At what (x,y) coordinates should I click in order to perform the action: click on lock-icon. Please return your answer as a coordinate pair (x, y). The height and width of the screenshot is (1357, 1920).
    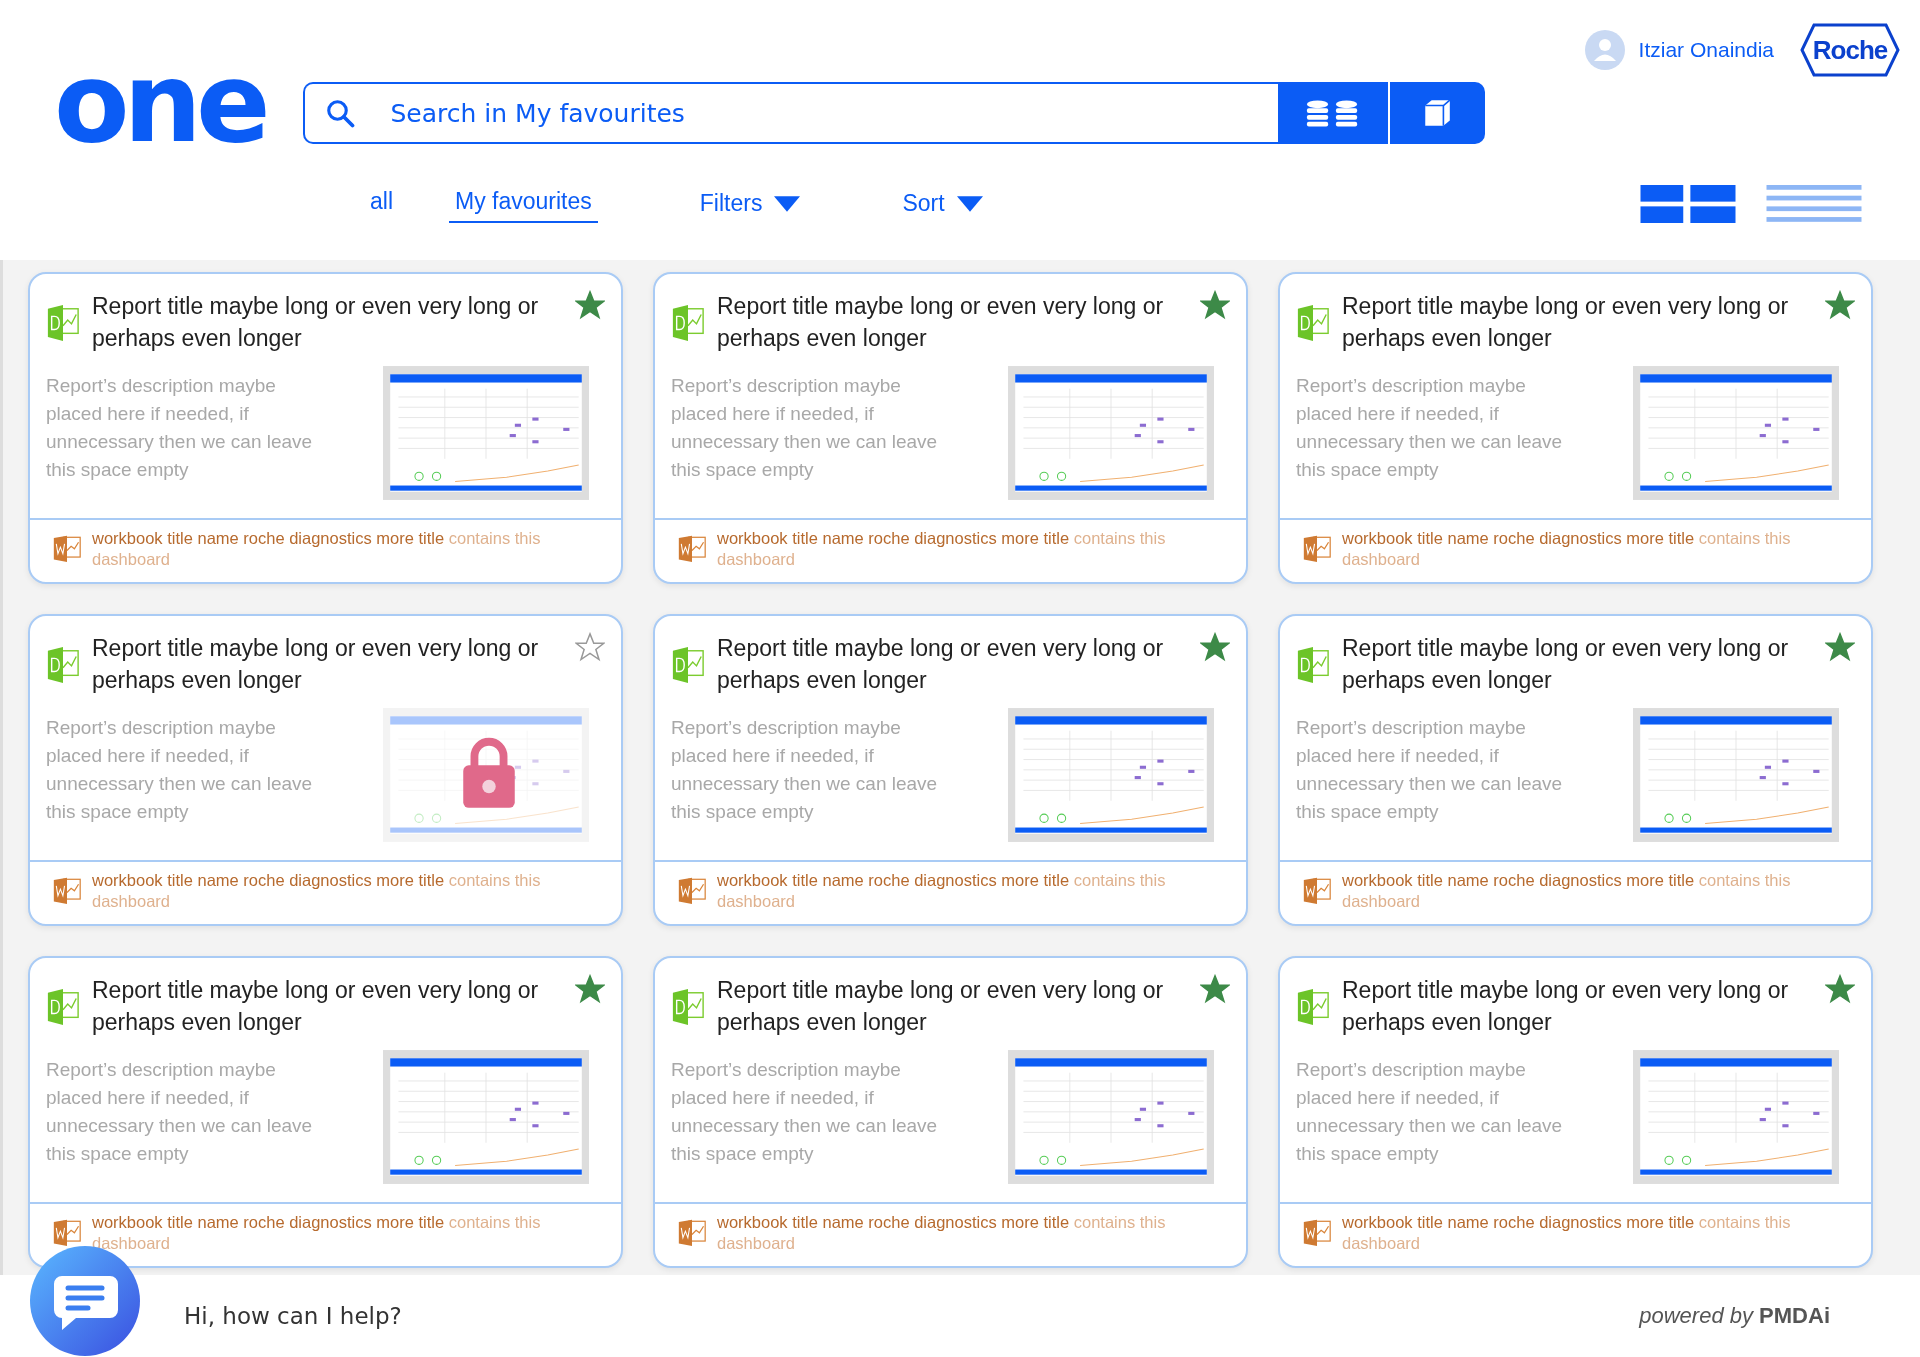
    Looking at the image, I should click on (489, 772).